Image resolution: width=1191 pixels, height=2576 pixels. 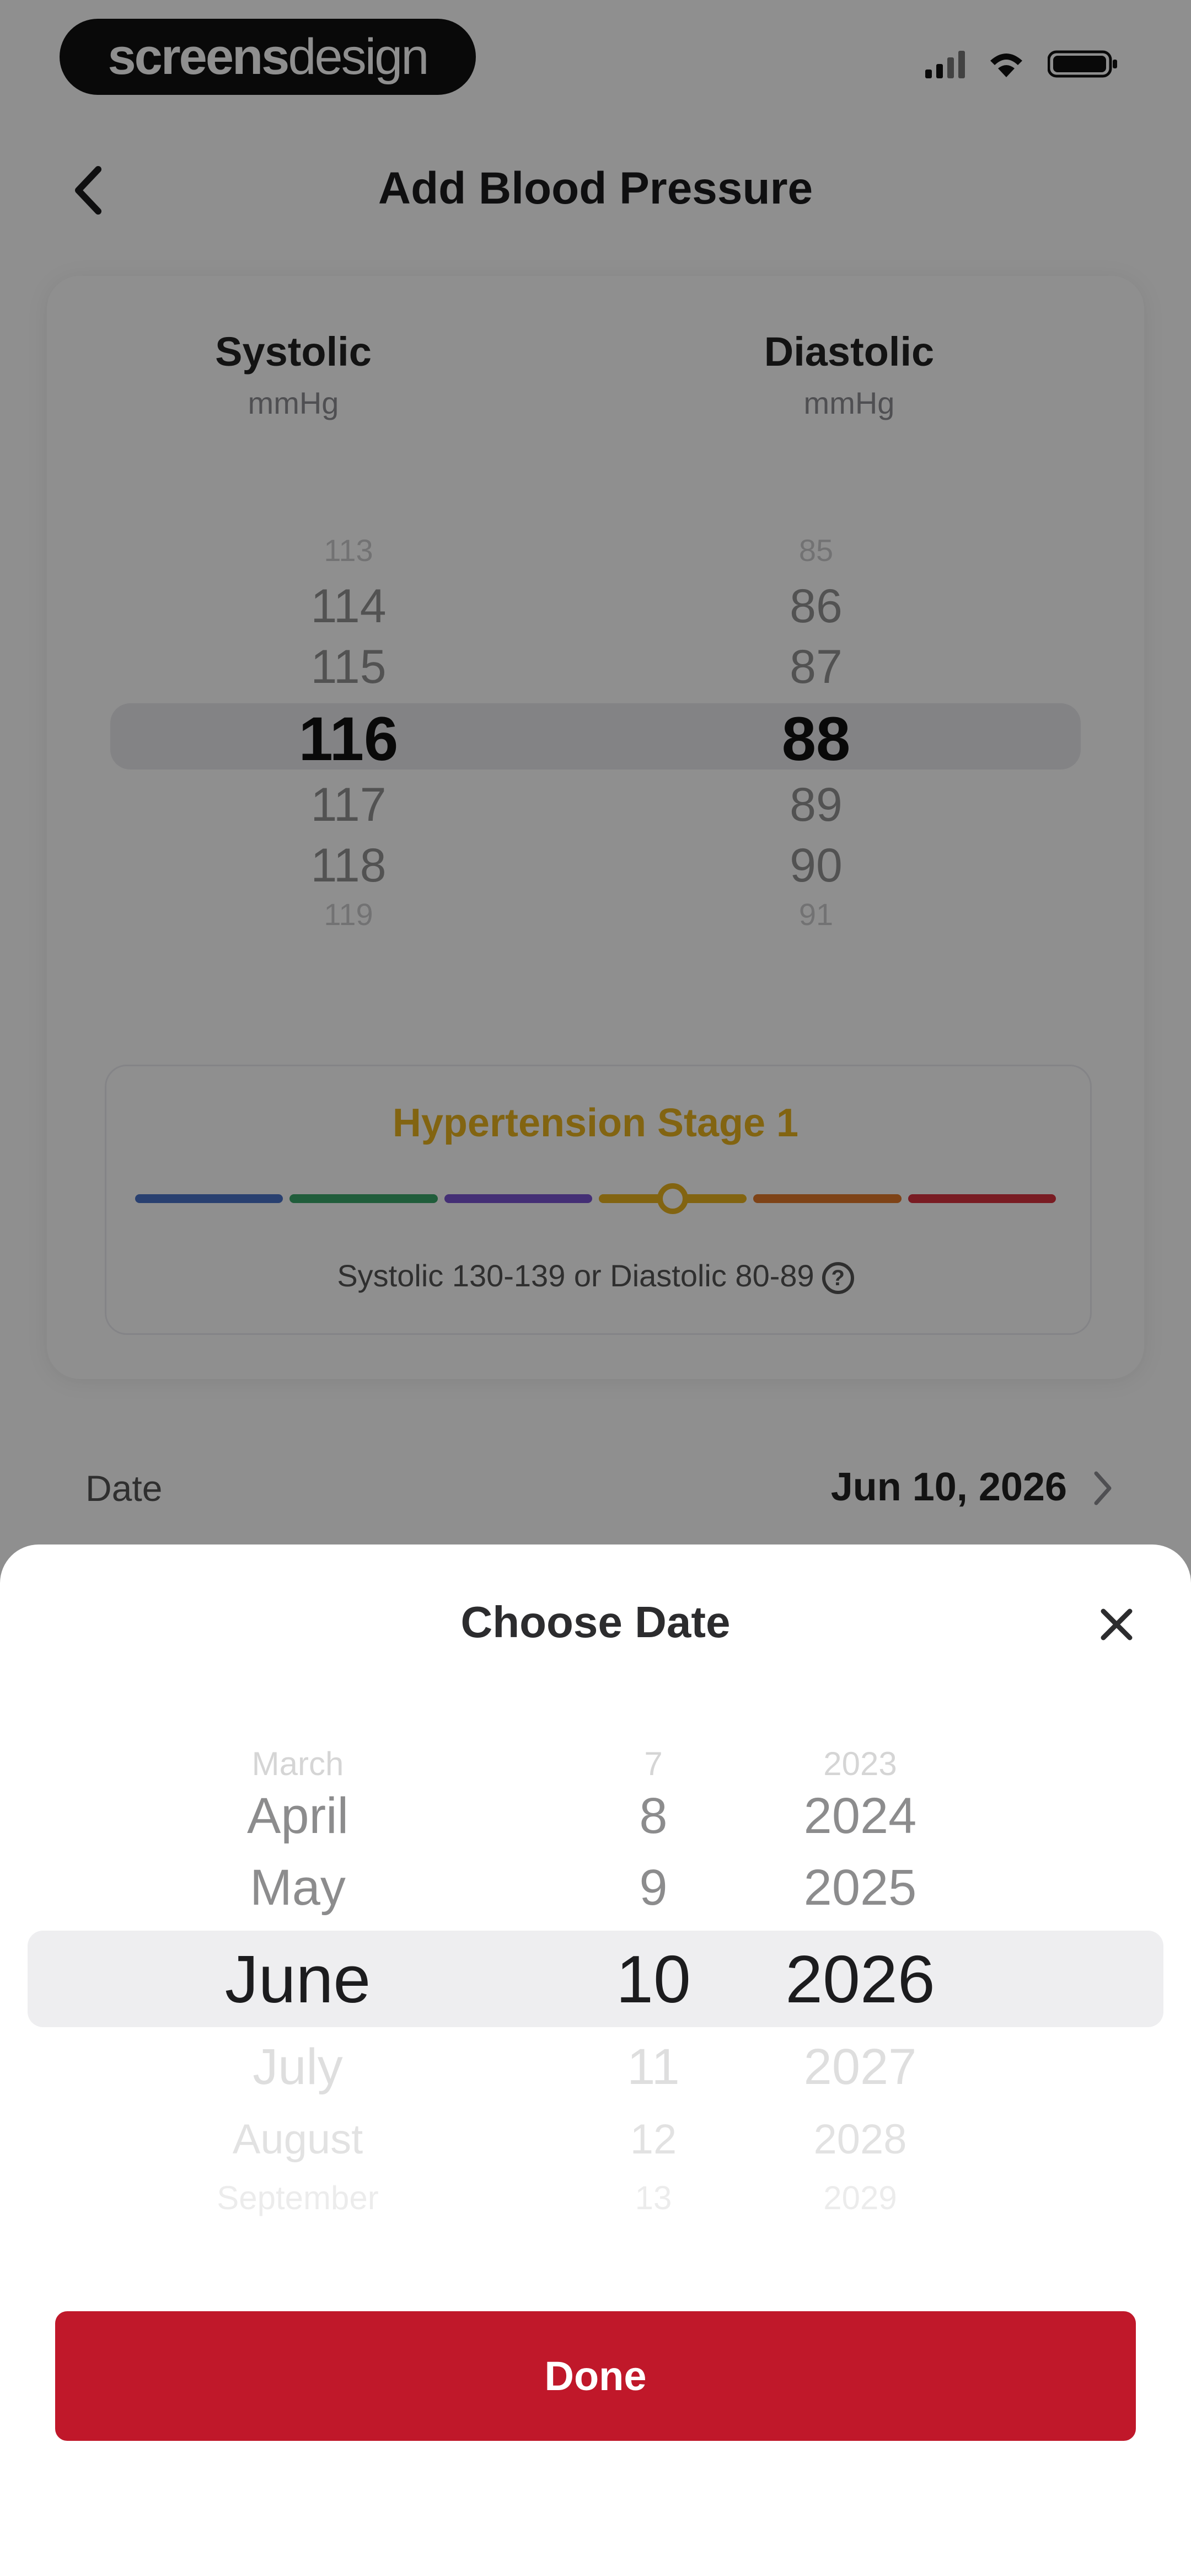 I want to click on month-option: July, so click(x=298, y=2067).